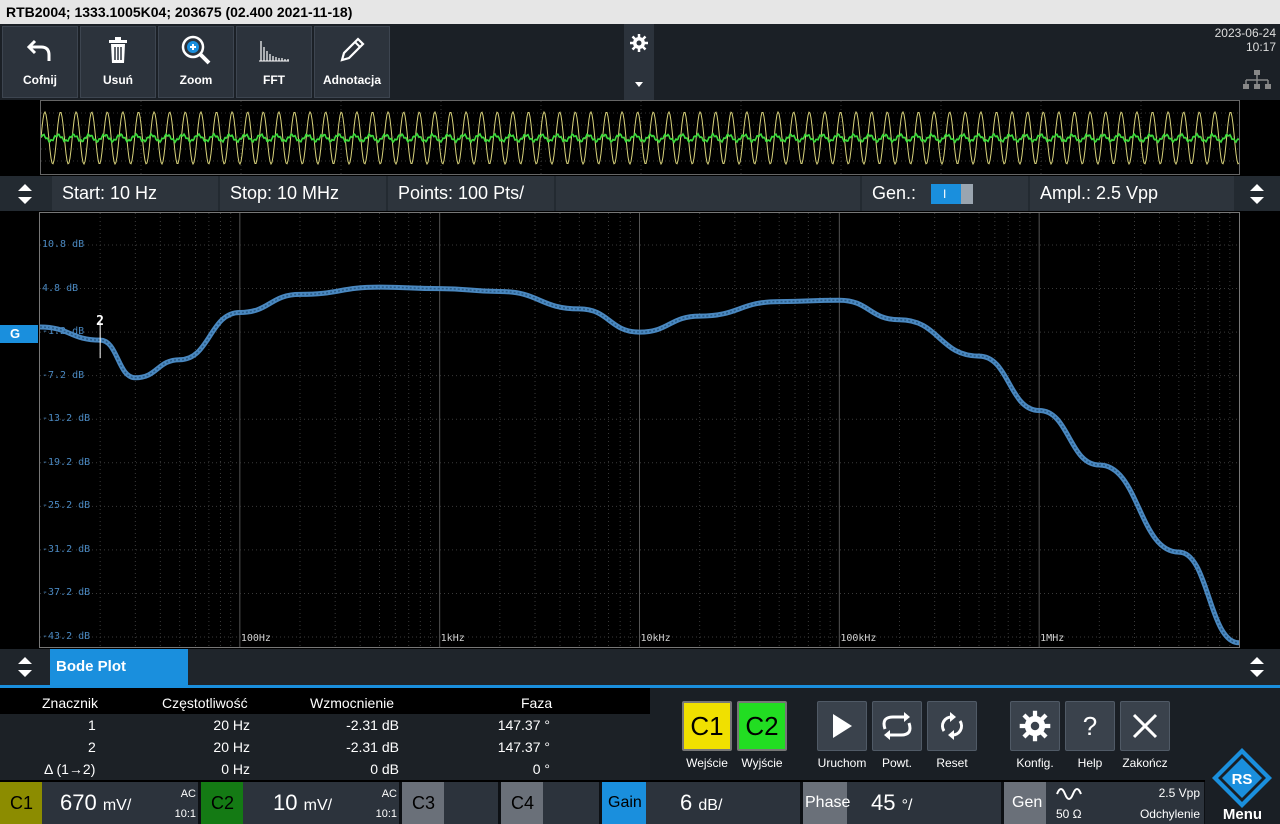 The width and height of the screenshot is (1280, 824). What do you see at coordinates (891, 803) in the screenshot?
I see `phase-scale: 45 °/` at bounding box center [891, 803].